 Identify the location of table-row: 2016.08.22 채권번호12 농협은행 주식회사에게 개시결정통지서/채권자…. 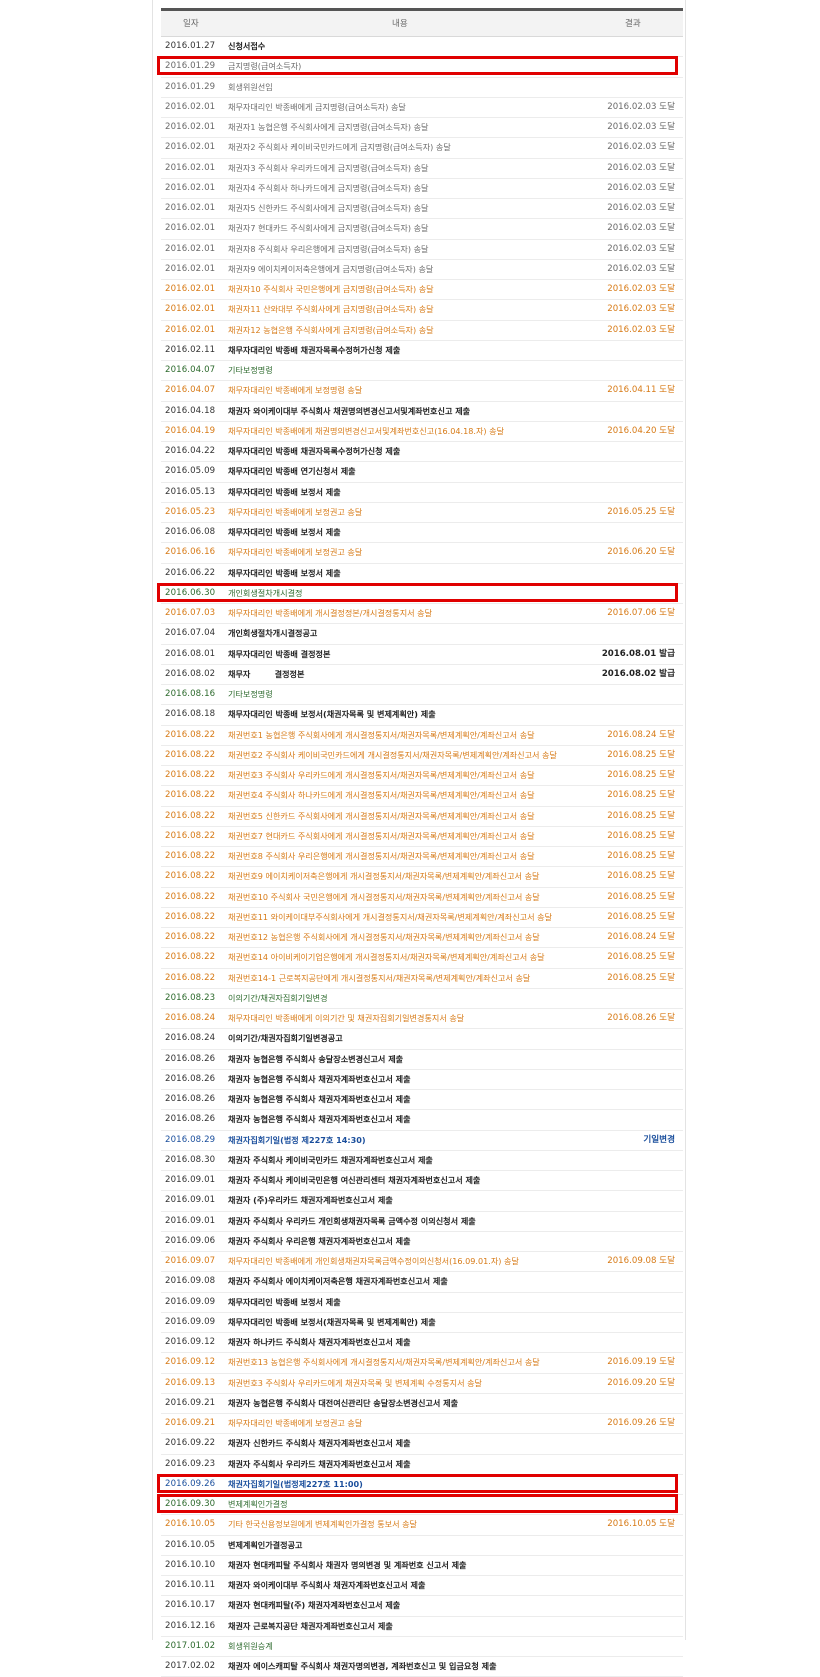
(422, 938).